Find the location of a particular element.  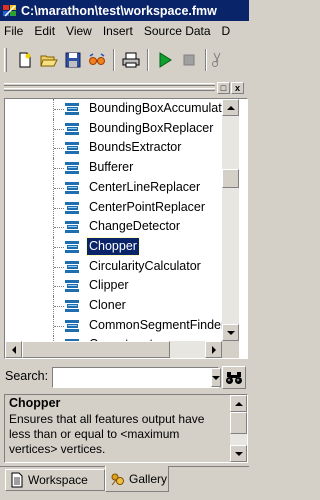

scroll-up-button is located at coordinates (230, 107).